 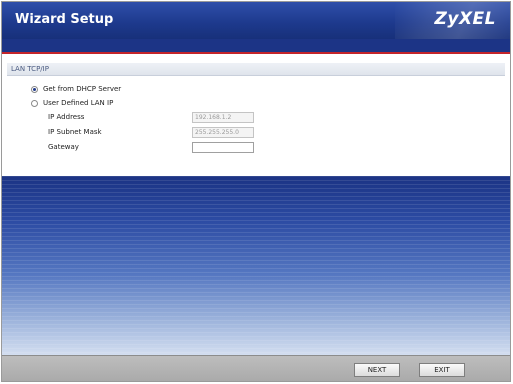 I want to click on radio-user-defined-label: User Defined LAN IP, so click(x=78, y=103).